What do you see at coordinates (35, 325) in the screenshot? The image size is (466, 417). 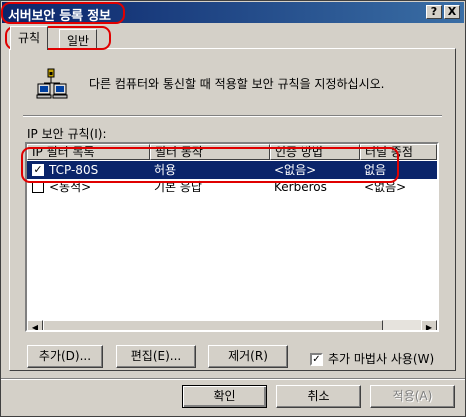 I see `scroll-left-icon: ◀` at bounding box center [35, 325].